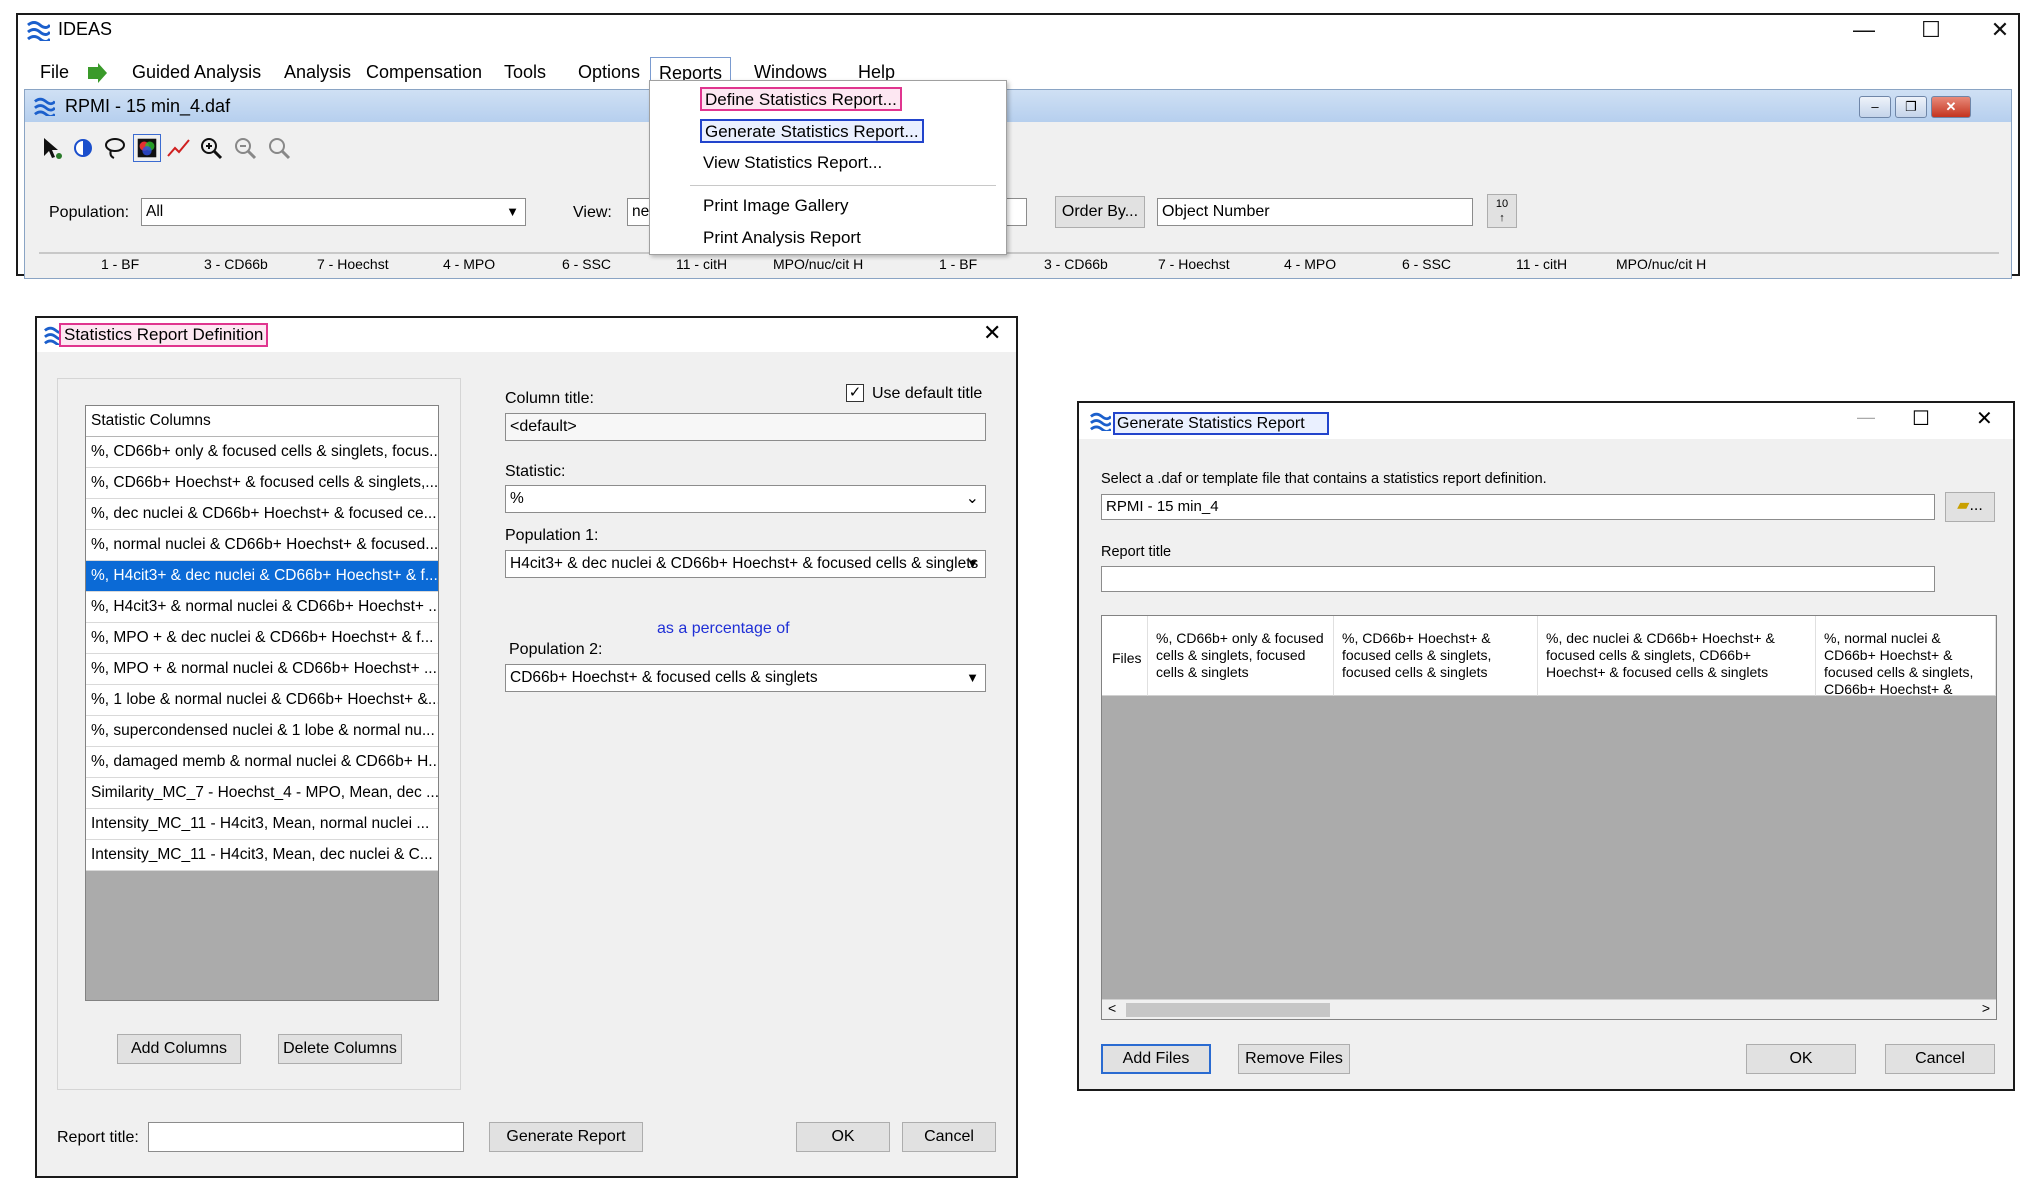 This screenshot has width=2032, height=1185. I want to click on generate-report-button: Generate Report, so click(566, 1137).